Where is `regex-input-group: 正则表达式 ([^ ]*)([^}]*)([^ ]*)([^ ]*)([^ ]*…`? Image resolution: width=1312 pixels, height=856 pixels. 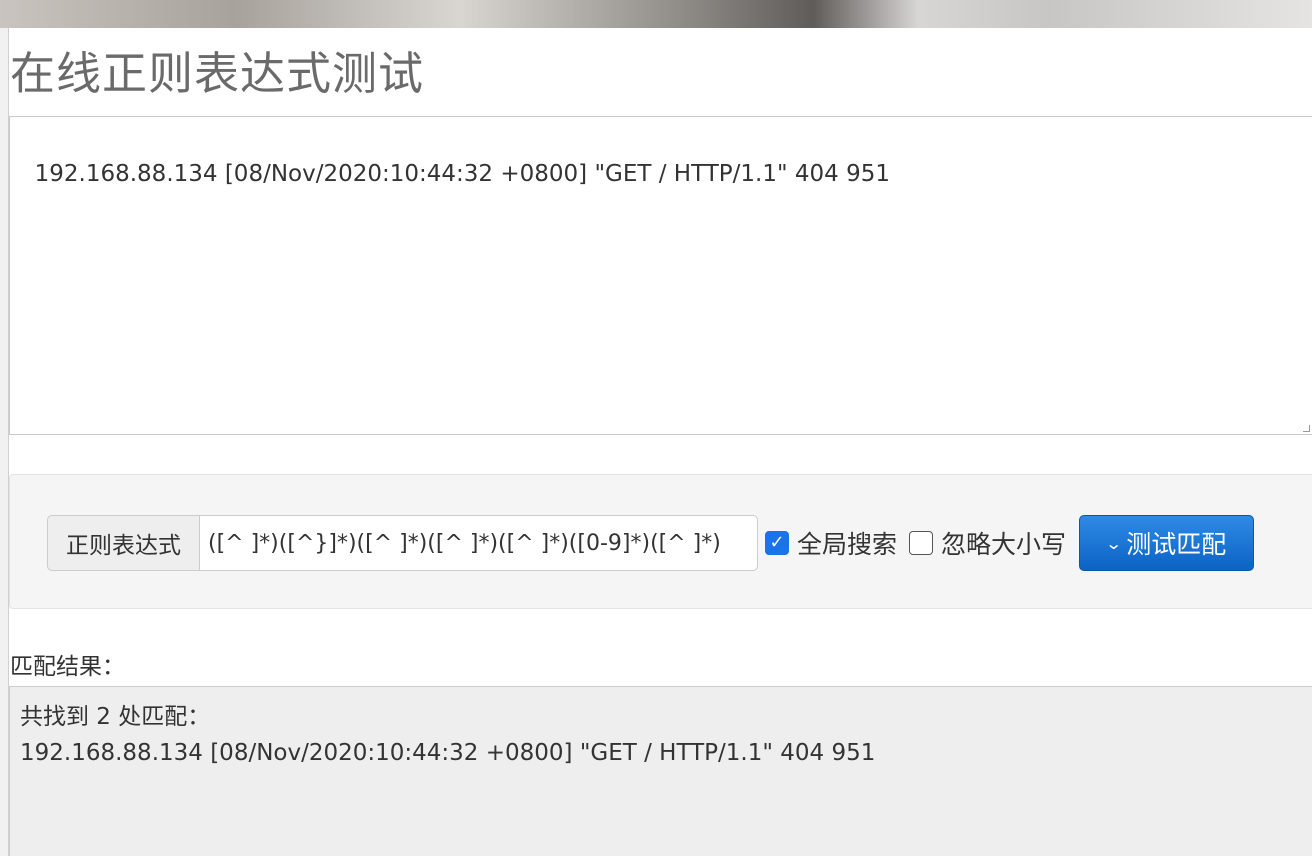 regex-input-group: 正则表达式 ([^ ]*)([^}]*)([^ ]*)([^ ]*)([^ ]*… is located at coordinates (402, 543).